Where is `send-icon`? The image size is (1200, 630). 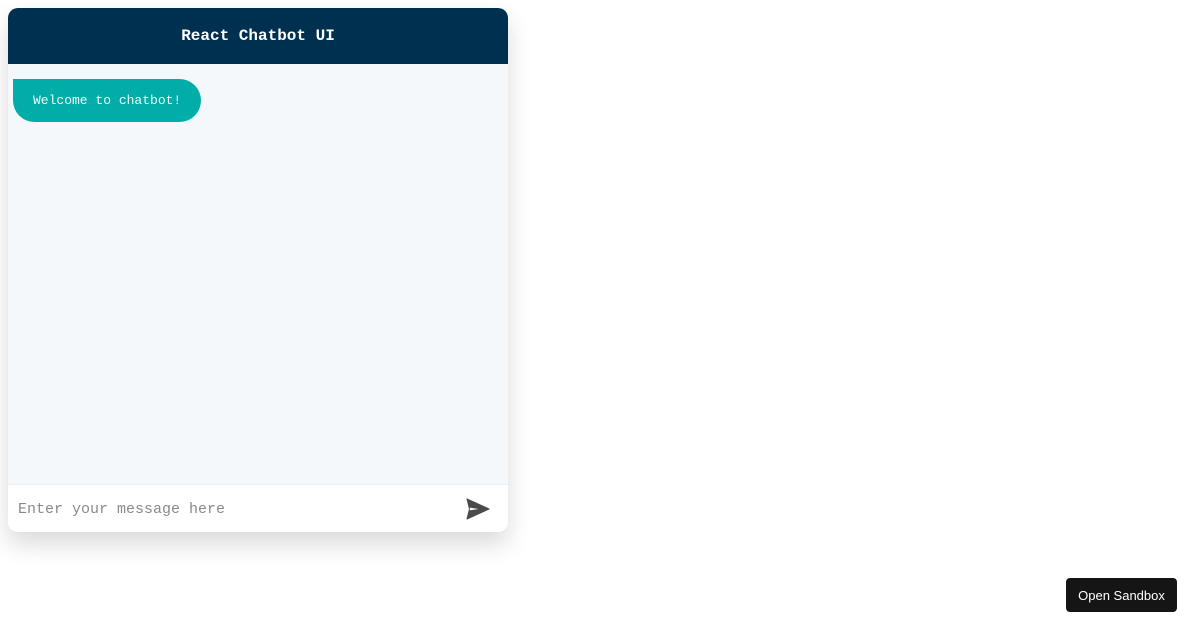 send-icon is located at coordinates (478, 509).